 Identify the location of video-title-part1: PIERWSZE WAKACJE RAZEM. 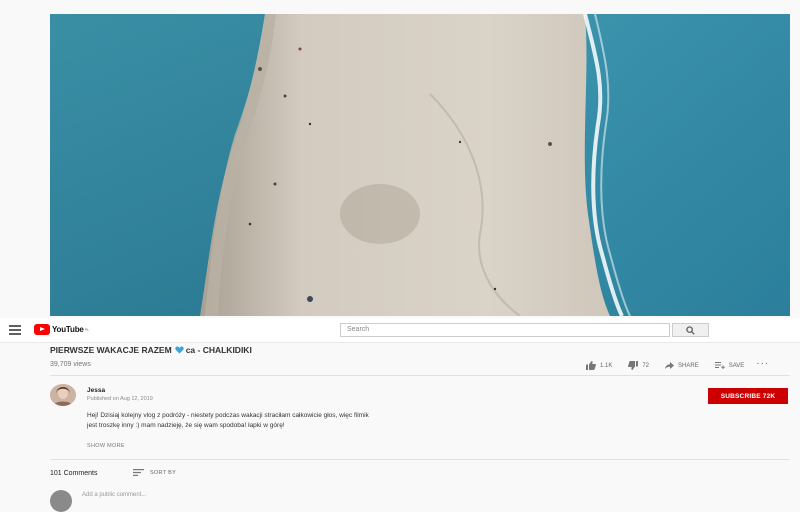
(111, 350).